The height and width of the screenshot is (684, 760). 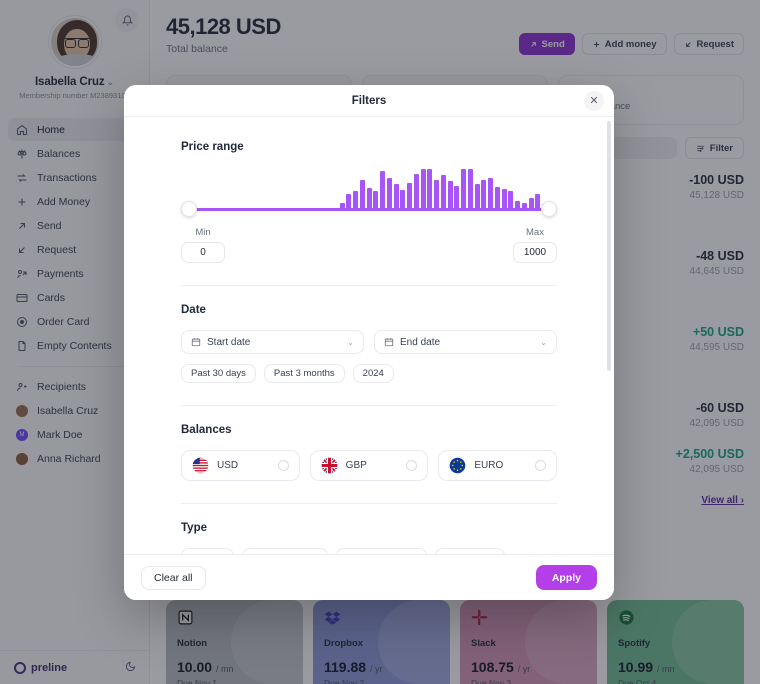 What do you see at coordinates (469, 551) in the screenshot?
I see `chip-direct-debits: Direct debits` at bounding box center [469, 551].